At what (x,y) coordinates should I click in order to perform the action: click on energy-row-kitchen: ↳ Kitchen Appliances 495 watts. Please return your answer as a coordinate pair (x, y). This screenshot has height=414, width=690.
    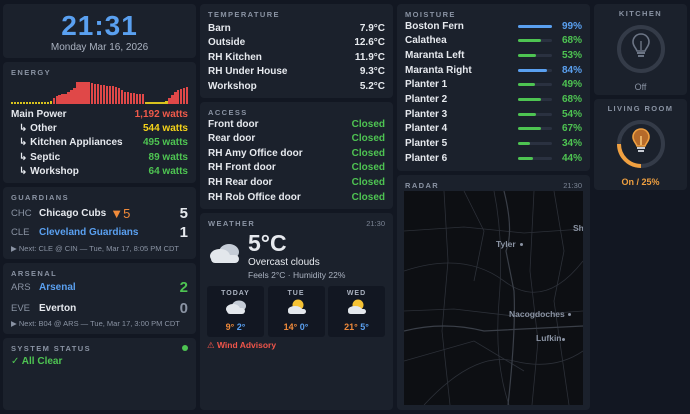
    Looking at the image, I should click on (103, 142).